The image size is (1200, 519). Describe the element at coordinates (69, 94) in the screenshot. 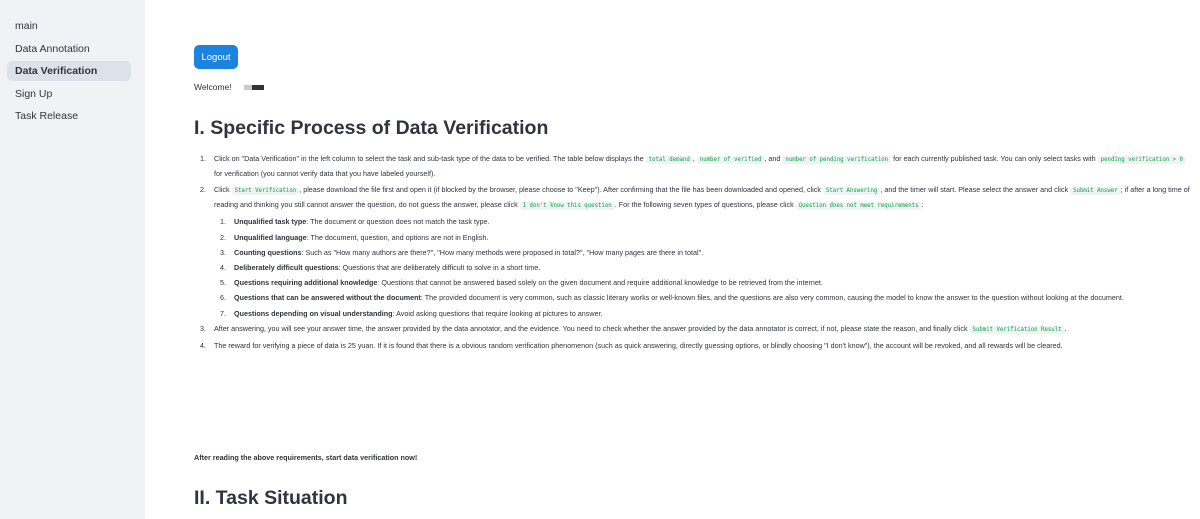

I see `sidebar-item-sign-up: Sign Up` at that location.